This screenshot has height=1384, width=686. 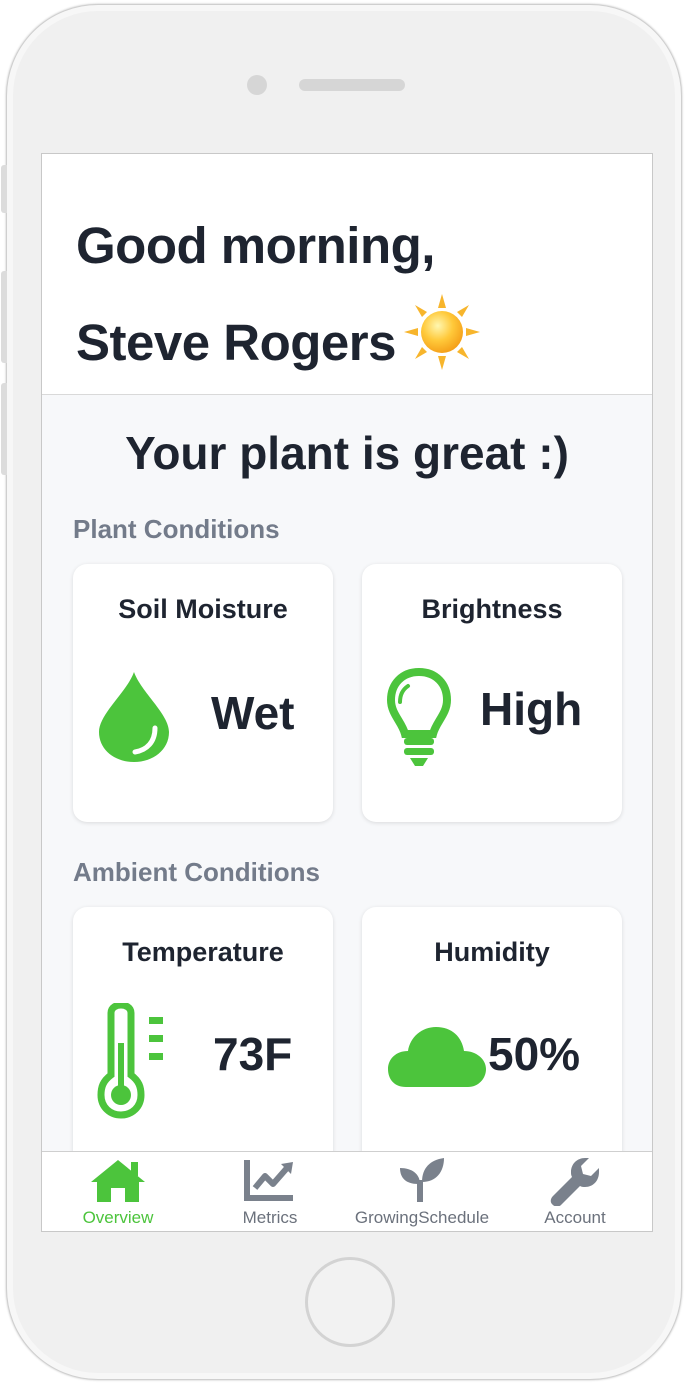 I want to click on card-value: High, so click(x=531, y=709).